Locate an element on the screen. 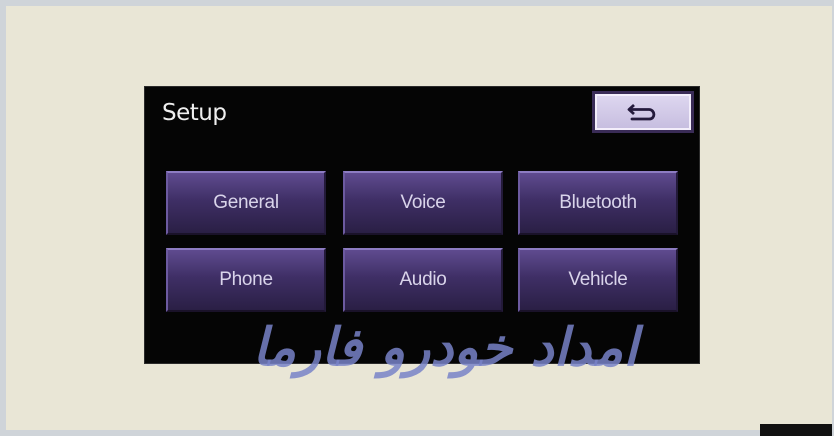 This screenshot has width=834, height=436. bluetooth-button: Bluetooth is located at coordinates (598, 203).